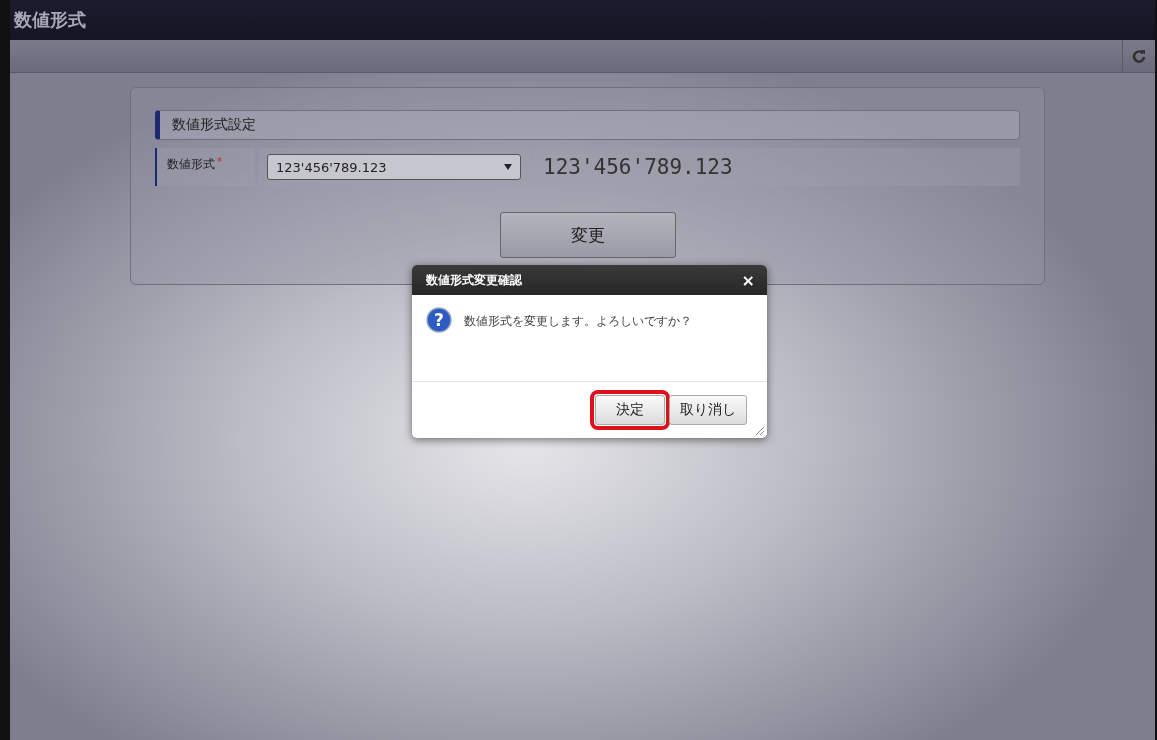 The width and height of the screenshot is (1157, 740). What do you see at coordinates (708, 410) in the screenshot?
I see `dialog-button: 取り消し` at bounding box center [708, 410].